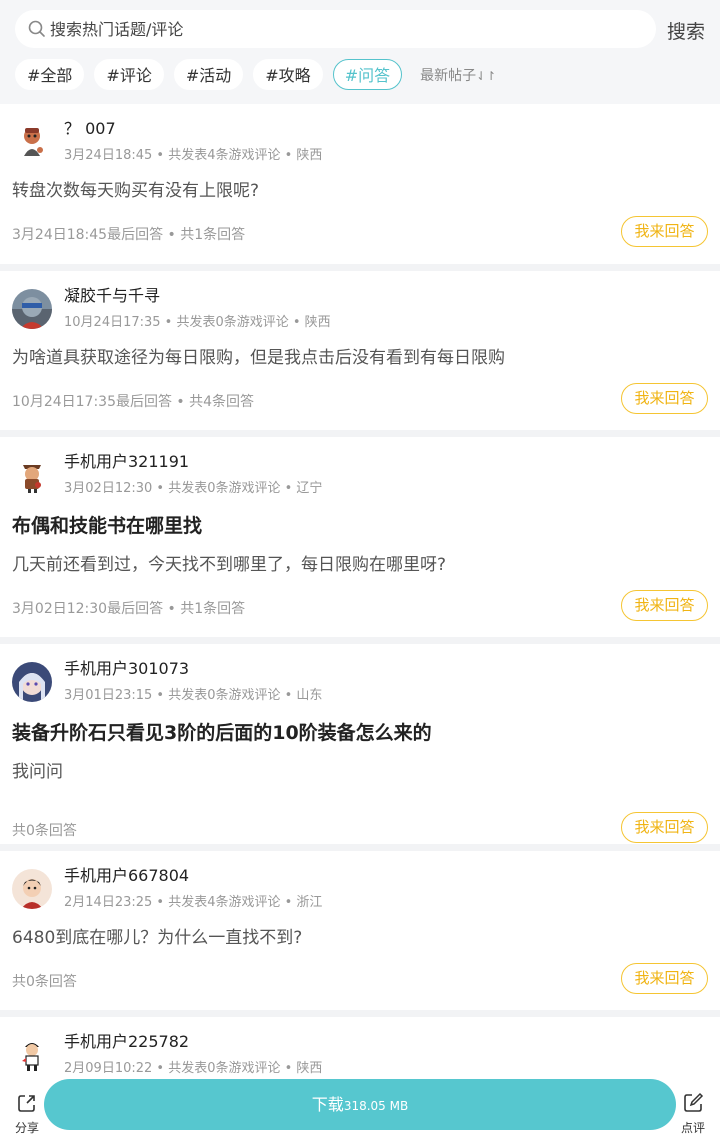 The image size is (720, 1137). I want to click on review-button: 点评, so click(693, 1114).